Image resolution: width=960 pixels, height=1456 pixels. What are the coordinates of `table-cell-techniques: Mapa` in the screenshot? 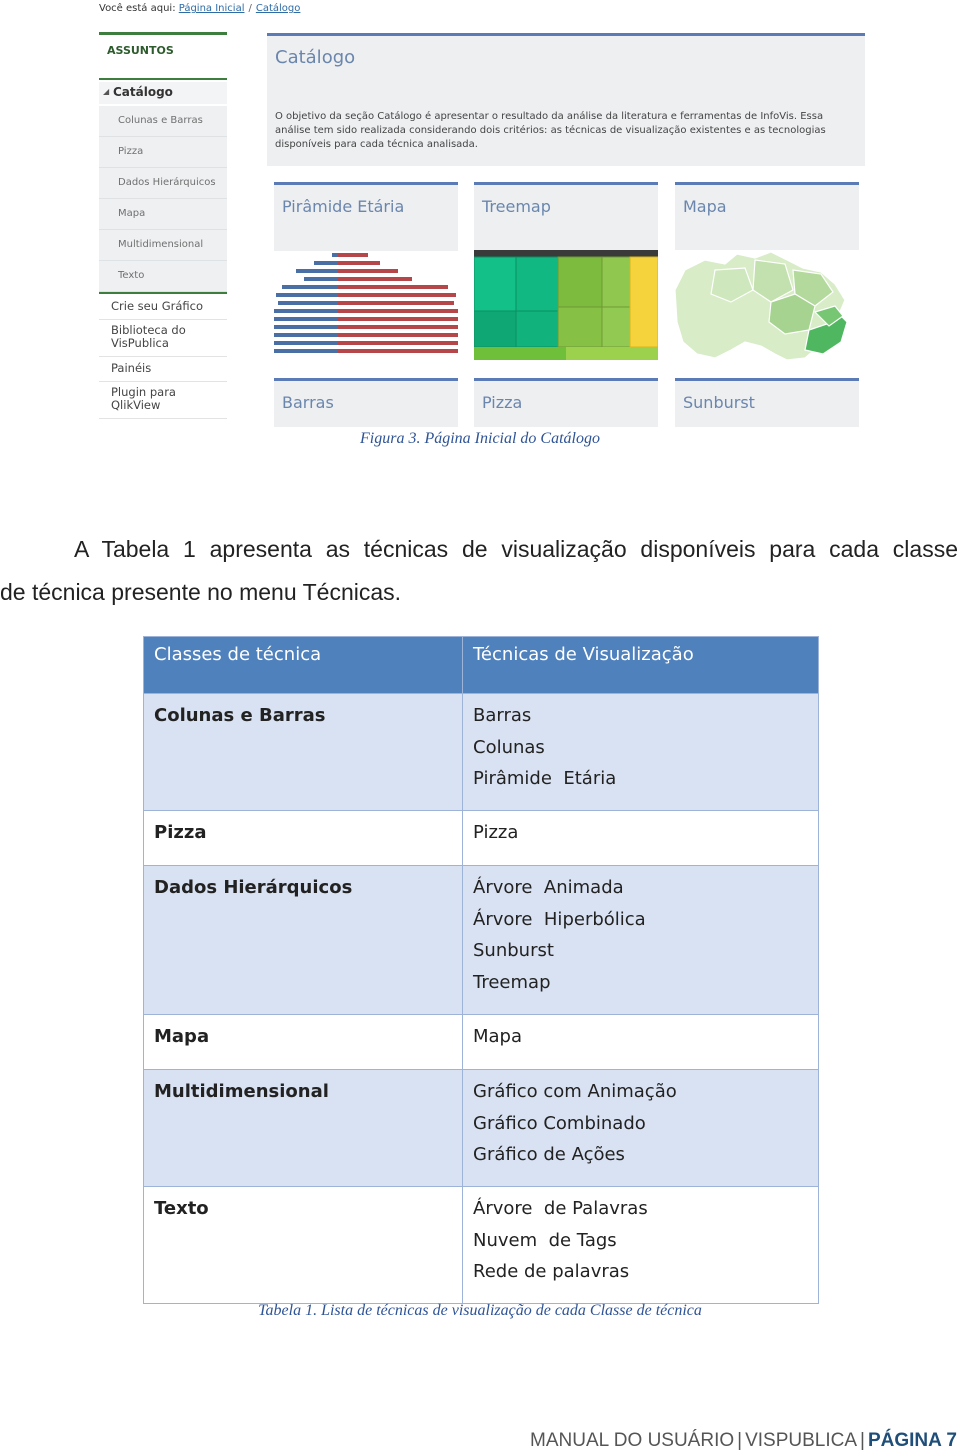 It's located at (640, 1042).